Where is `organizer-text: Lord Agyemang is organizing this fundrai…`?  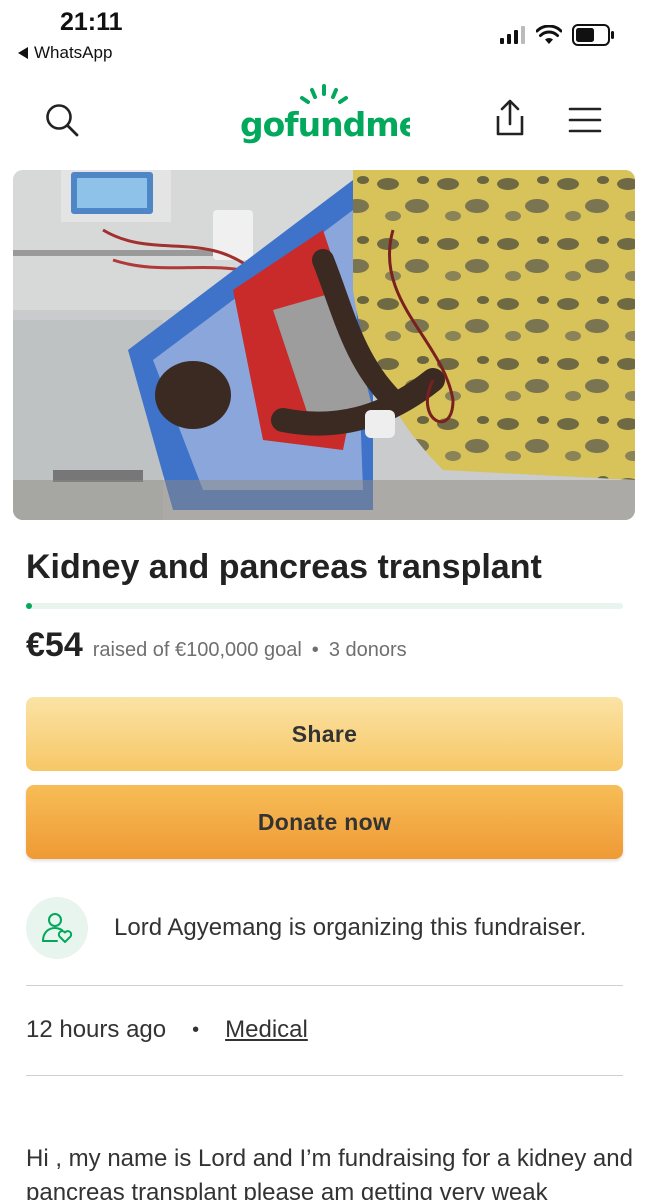
organizer-text: Lord Agyemang is organizing this fundrai… is located at coordinates (350, 927).